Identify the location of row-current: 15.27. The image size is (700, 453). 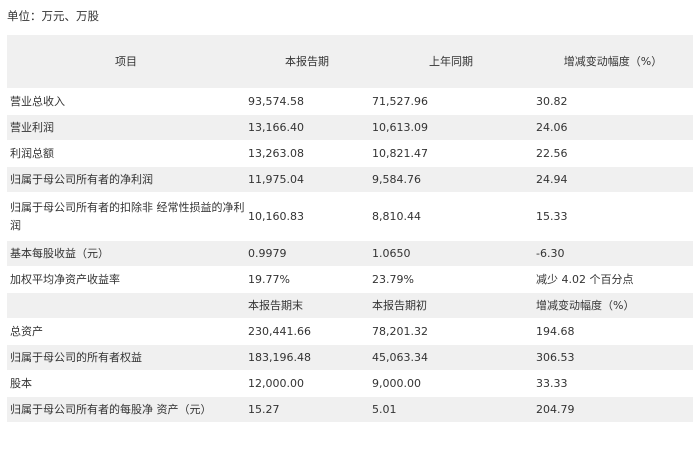
(307, 409).